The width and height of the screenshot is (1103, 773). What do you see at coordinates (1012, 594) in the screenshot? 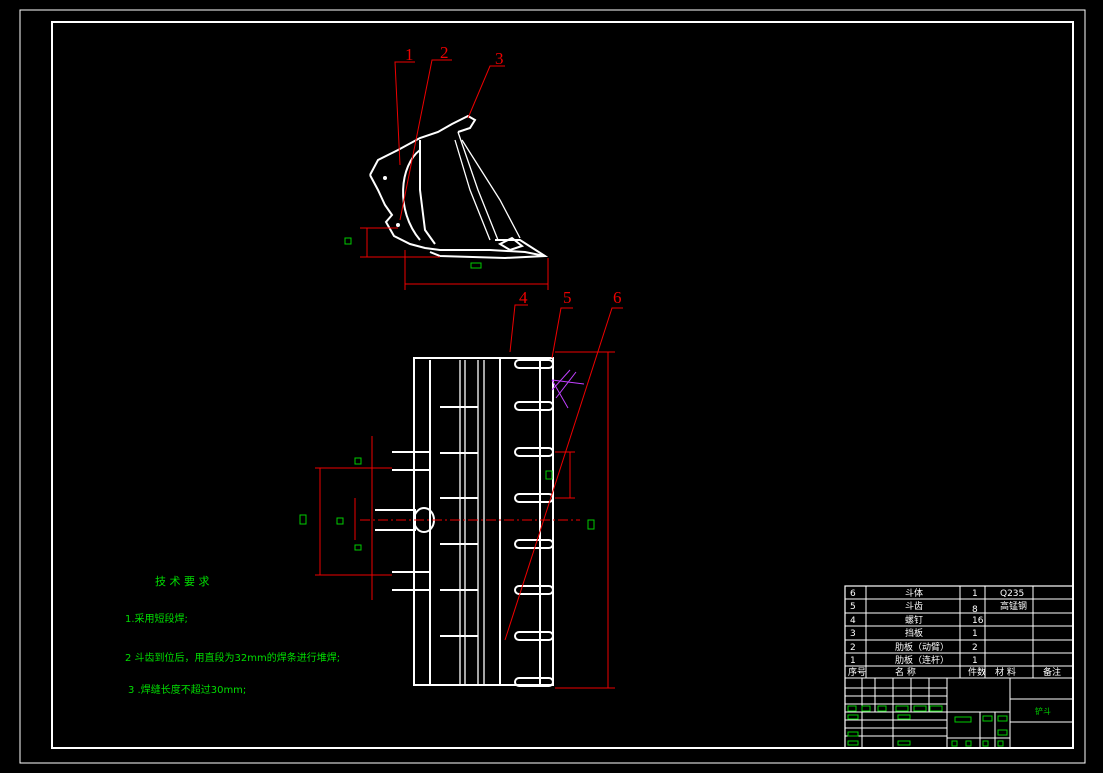
I see `bom-material: Q235` at bounding box center [1012, 594].